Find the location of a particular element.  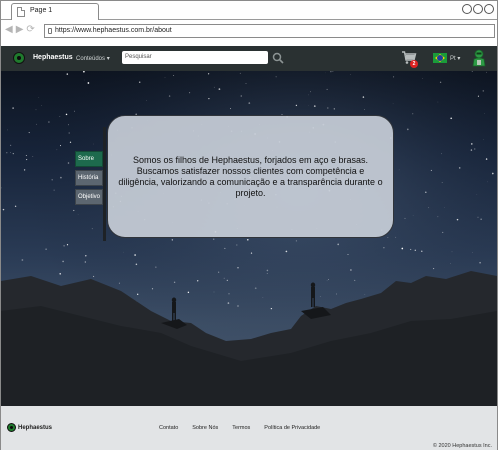

contents-menu-label: Conteúdos is located at coordinates (91, 59).